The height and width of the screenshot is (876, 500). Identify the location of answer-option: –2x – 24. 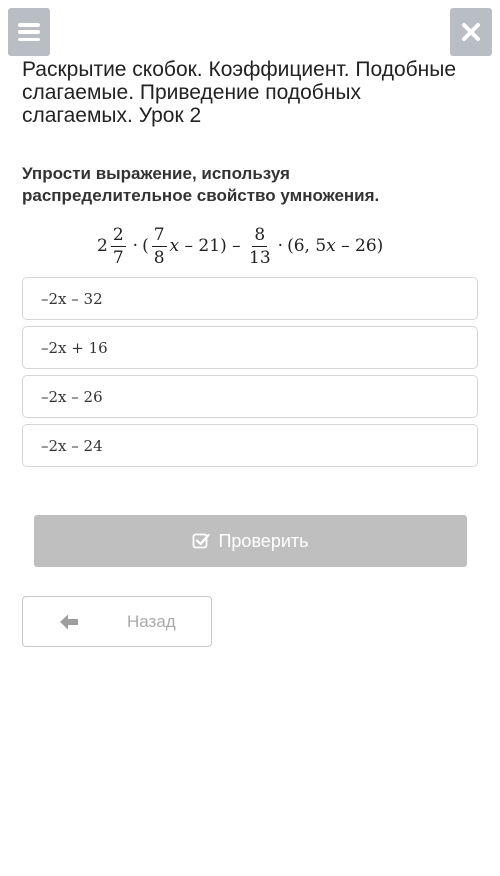
(250, 445).